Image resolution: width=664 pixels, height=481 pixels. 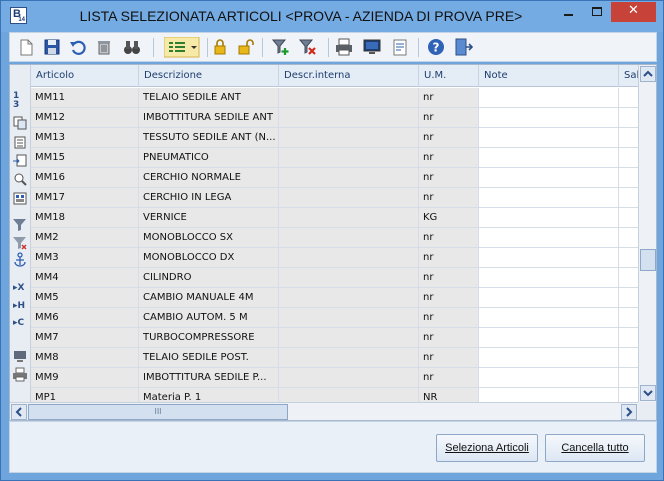 I want to click on seleziona-articoli-button: Seleziona Articoli, so click(x=487, y=448).